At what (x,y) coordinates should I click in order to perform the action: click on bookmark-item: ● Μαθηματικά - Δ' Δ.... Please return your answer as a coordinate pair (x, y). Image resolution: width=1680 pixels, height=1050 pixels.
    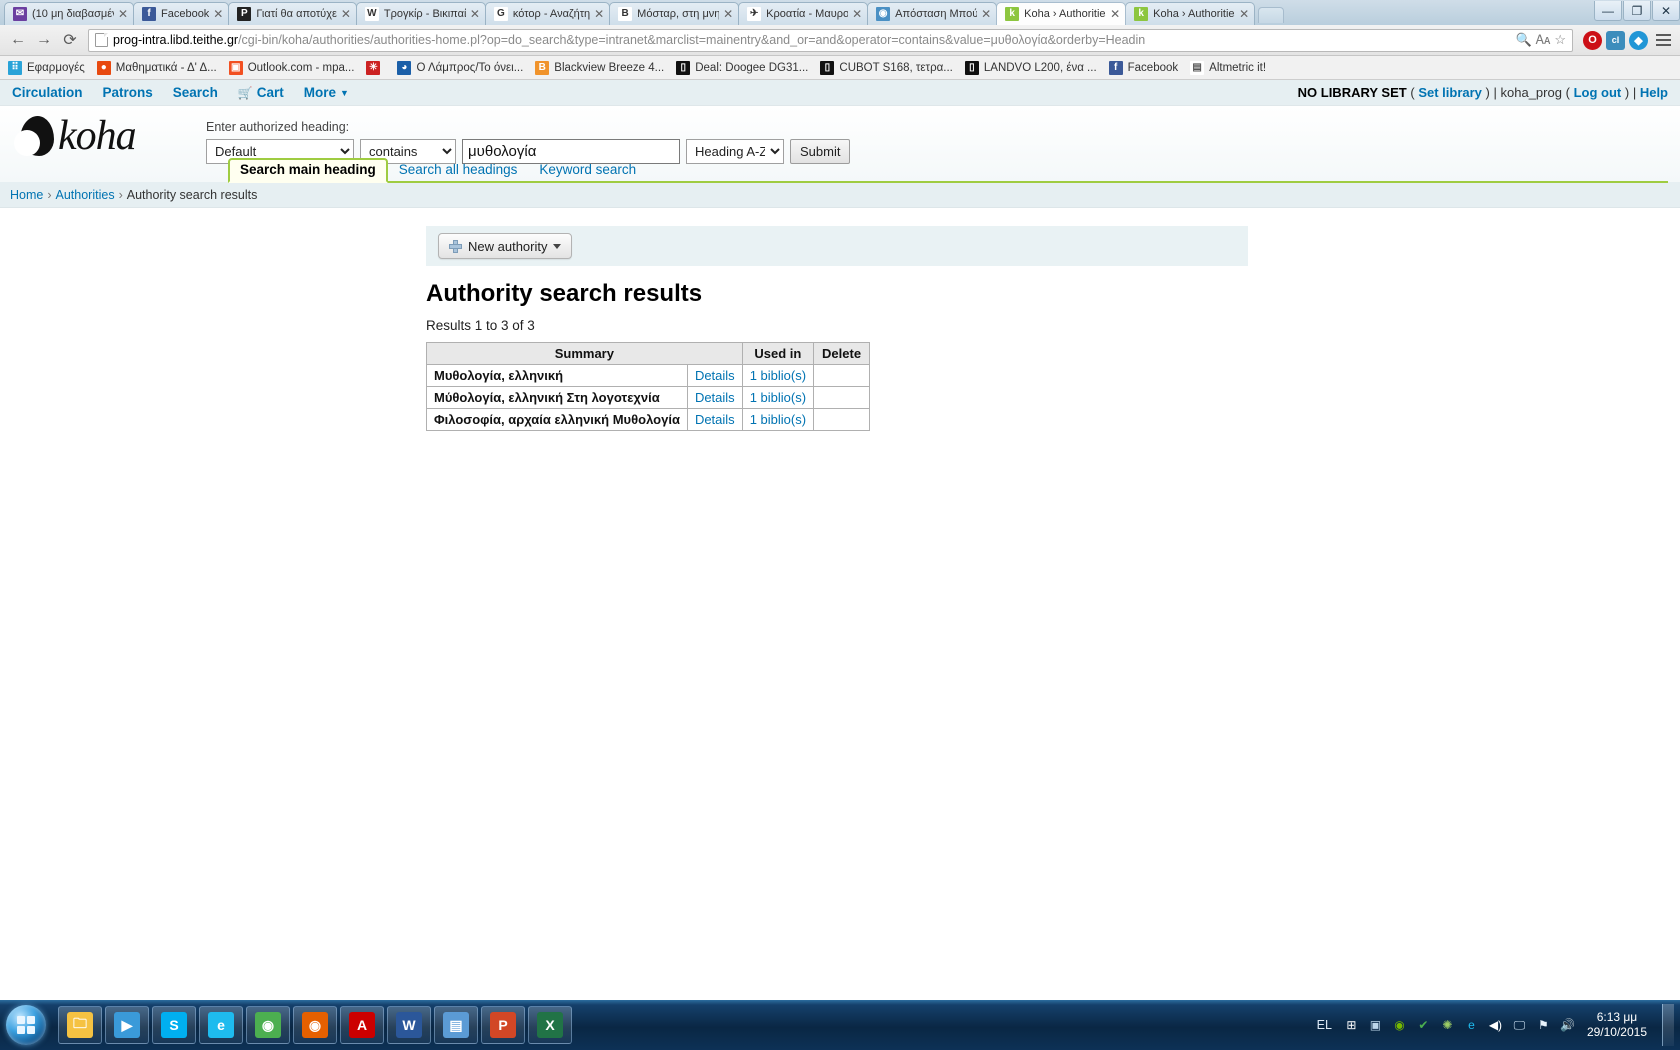
    Looking at the image, I should click on (158, 68).